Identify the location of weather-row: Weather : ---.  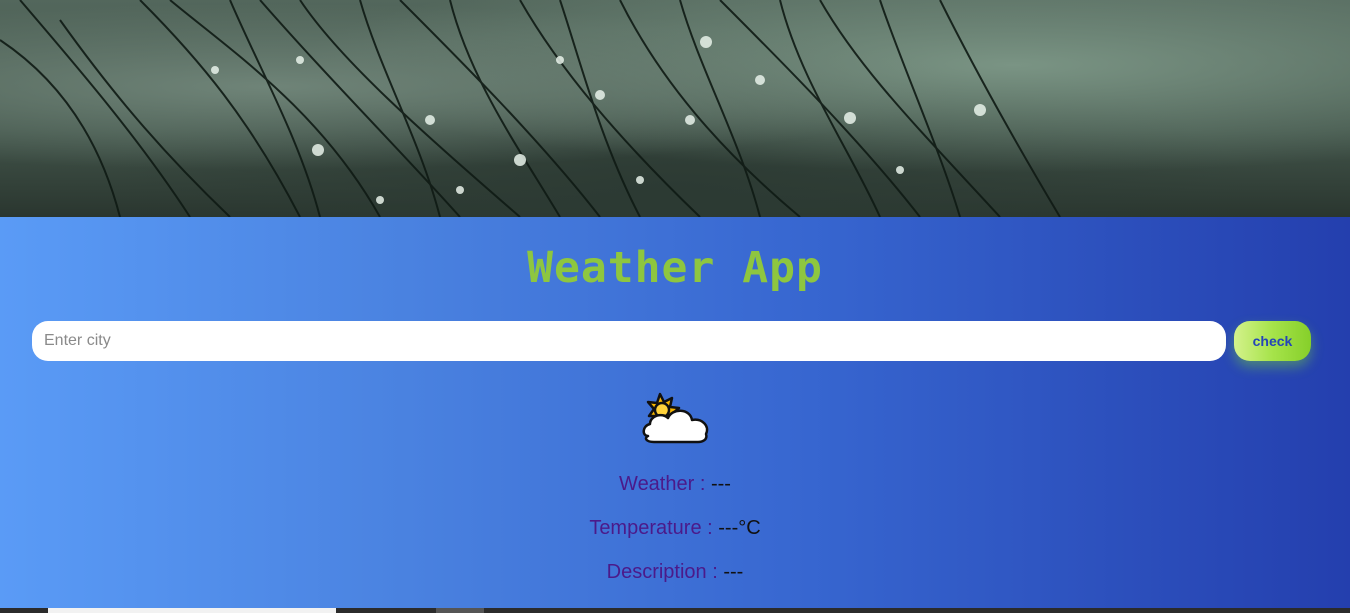
(675, 484).